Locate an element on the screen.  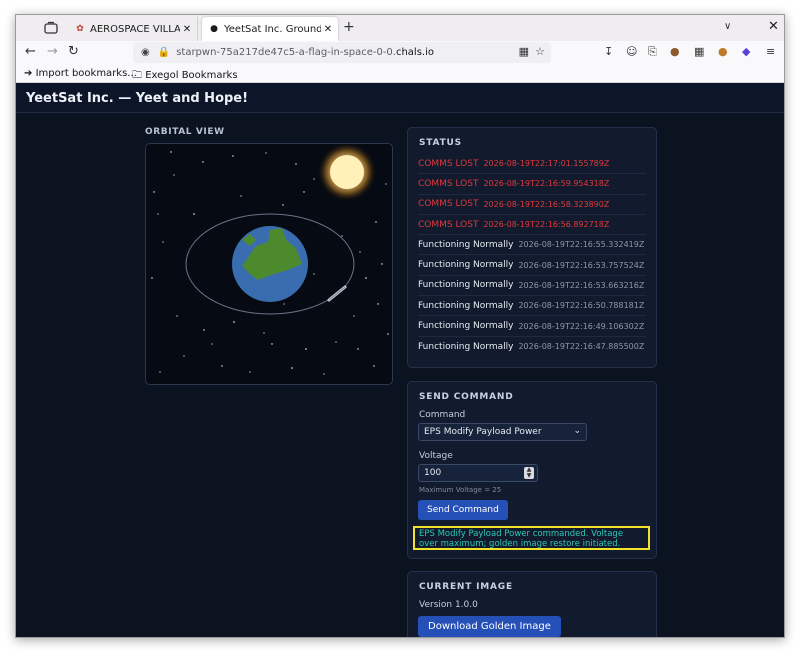
voltage-input: 100 ▲ ▼ is located at coordinates (478, 473).